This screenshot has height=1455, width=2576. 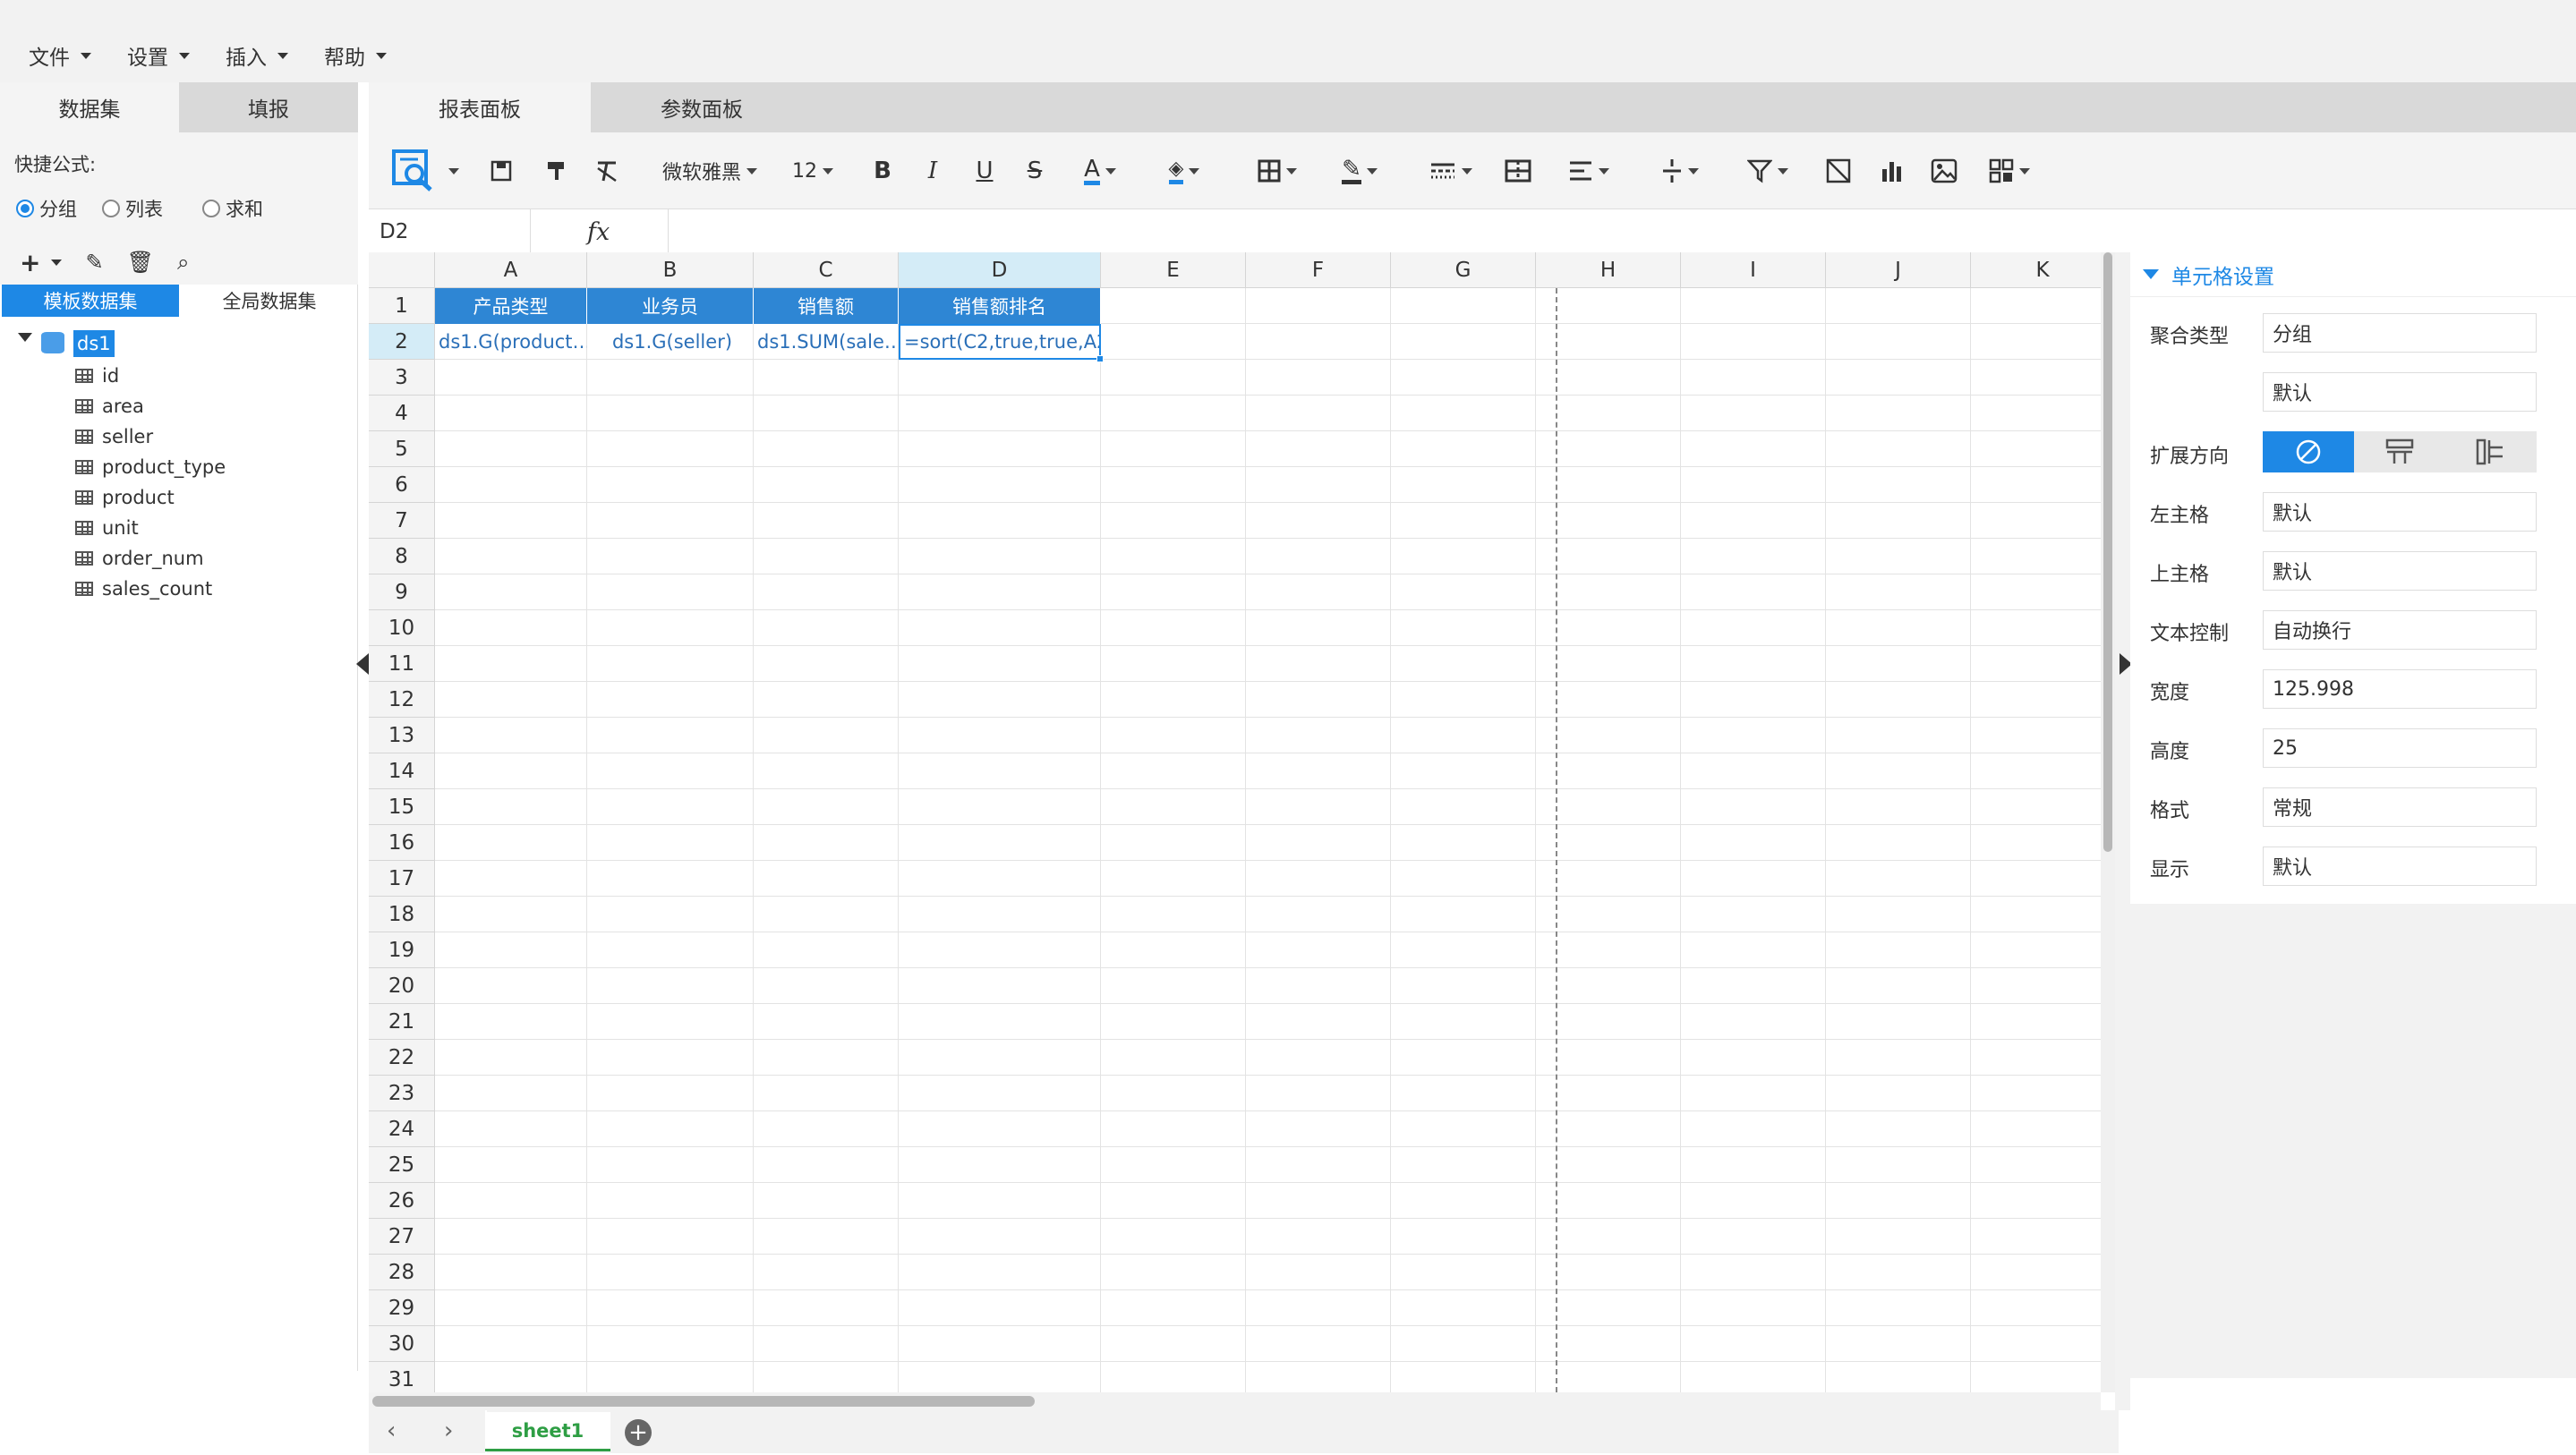 What do you see at coordinates (2400, 512) in the screenshot?
I see `left-parent-select: 默认` at bounding box center [2400, 512].